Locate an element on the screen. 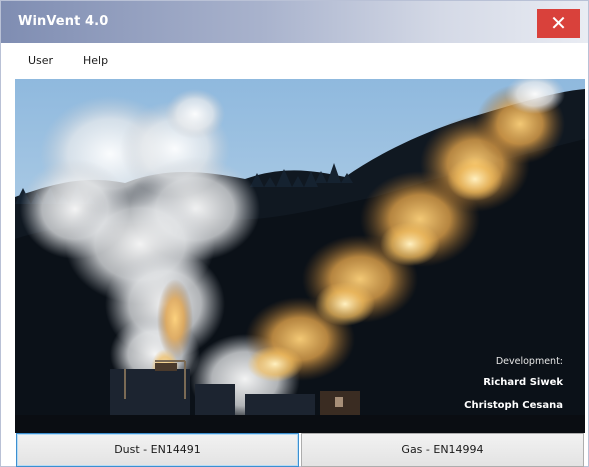 Image resolution: width=589 pixels, height=467 pixels. developer-name: Richard Siwek is located at coordinates (523, 382).